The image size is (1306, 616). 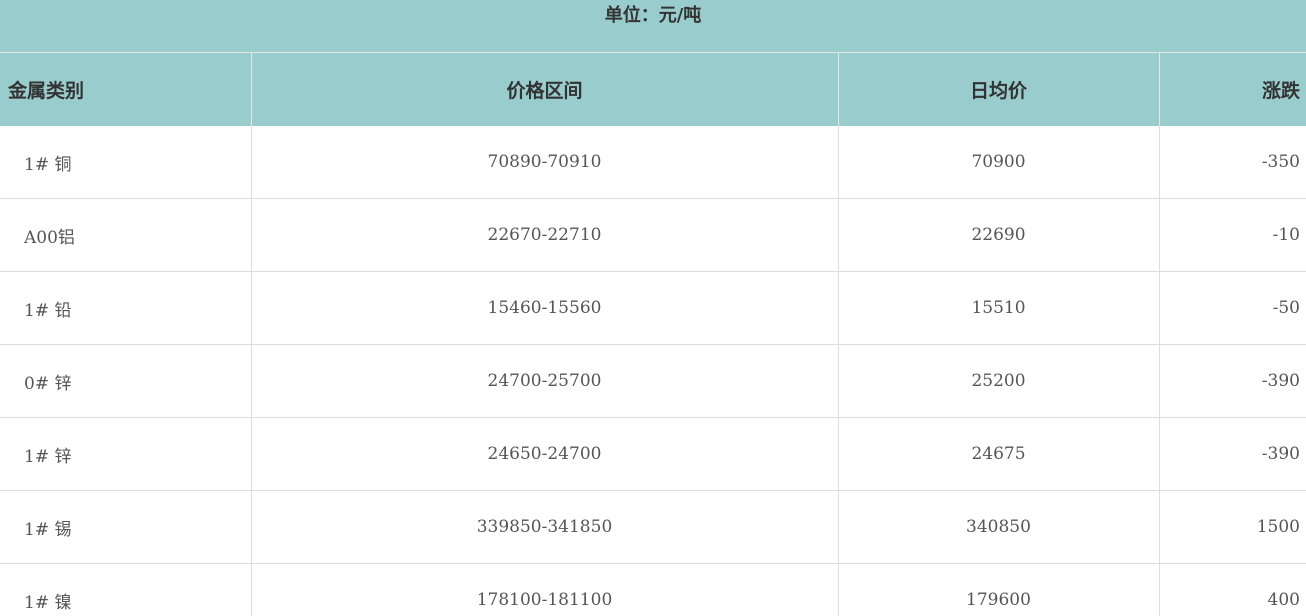 I want to click on cell-metal: 1# 铜, so click(x=125, y=162).